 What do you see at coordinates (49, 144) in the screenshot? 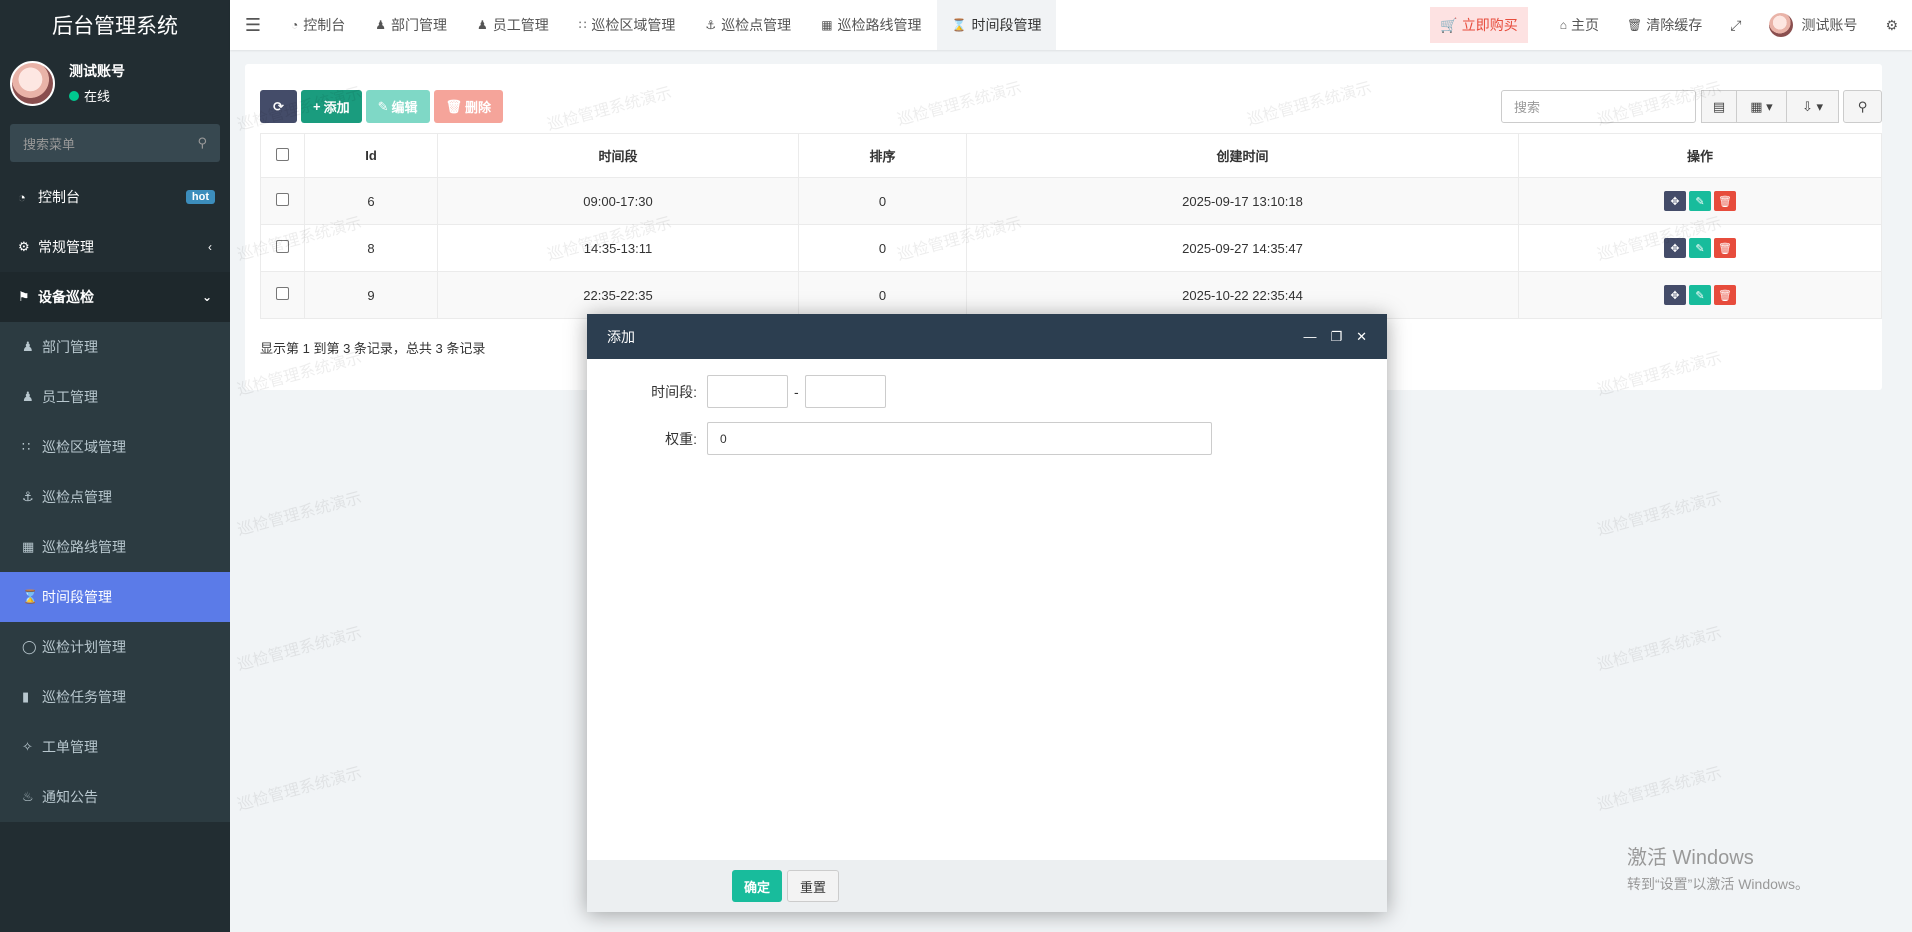
I see `menu-search-placeholder: 搜索菜单` at bounding box center [49, 144].